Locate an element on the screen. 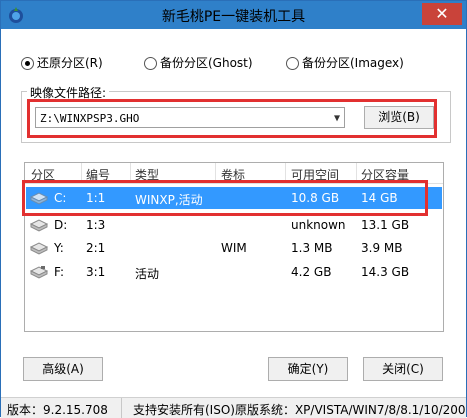 Image resolution: width=467 pixels, height=418 pixels. cell-label: WIM is located at coordinates (234, 248).